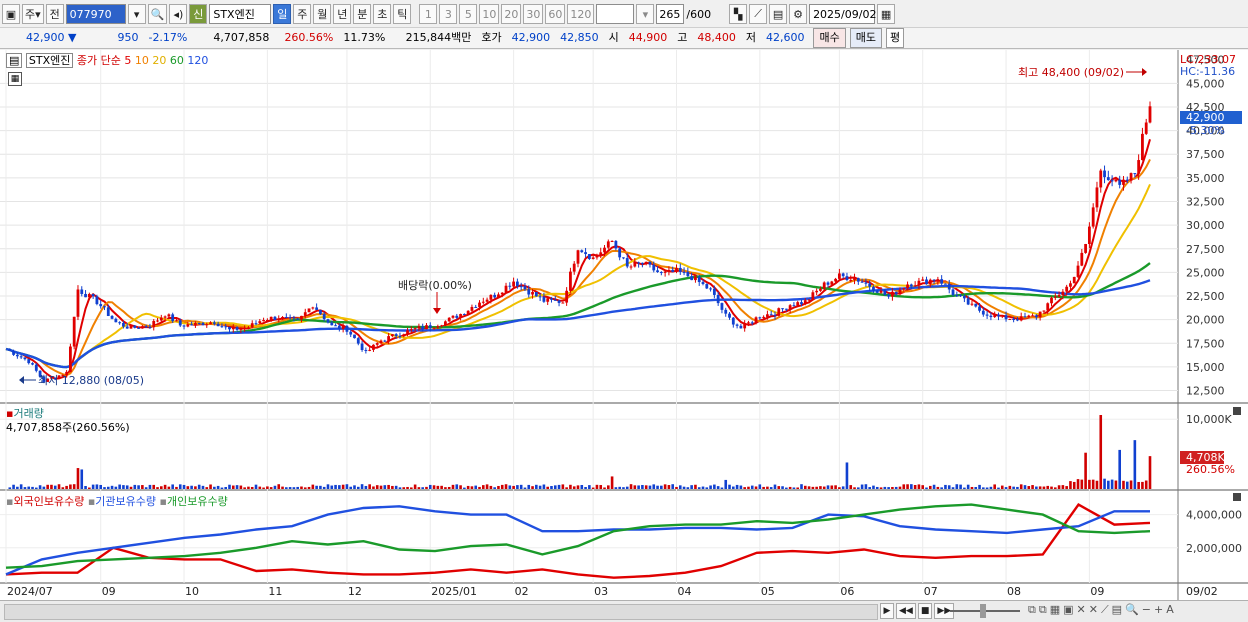 The image size is (1248, 622). Describe the element at coordinates (11, 14) in the screenshot. I see `window-icon: ▣` at that location.